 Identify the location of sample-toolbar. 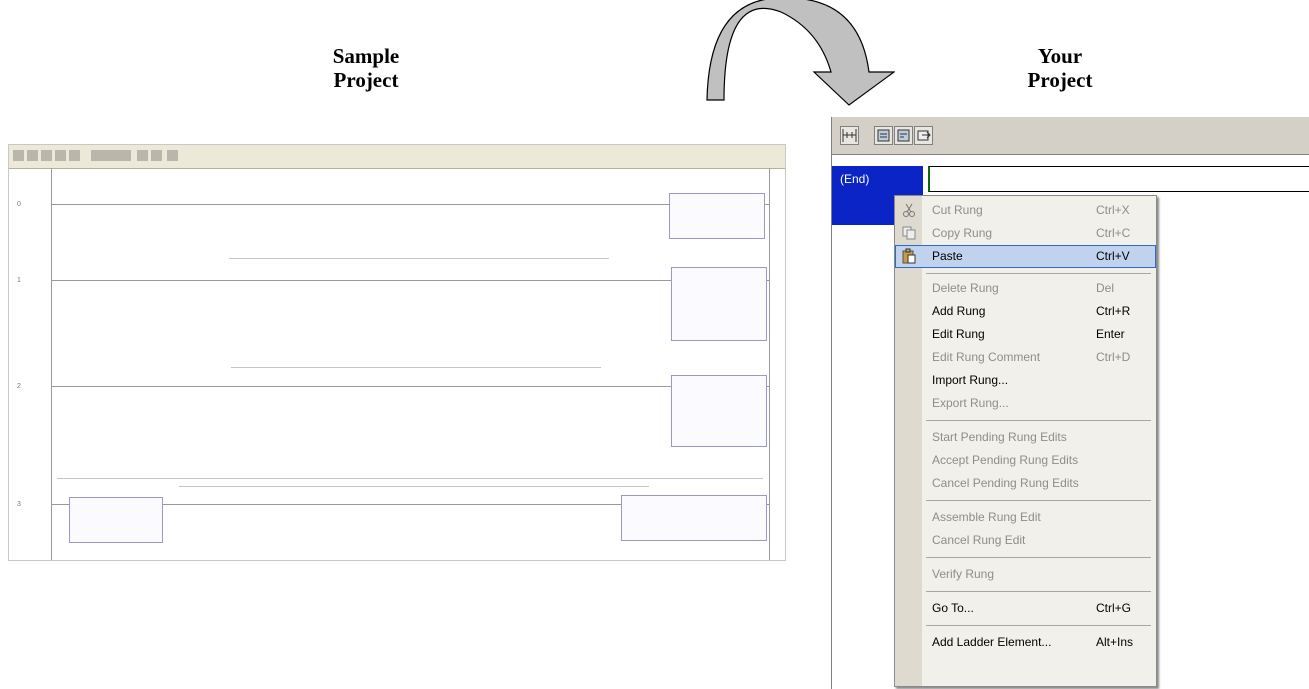
(397, 157).